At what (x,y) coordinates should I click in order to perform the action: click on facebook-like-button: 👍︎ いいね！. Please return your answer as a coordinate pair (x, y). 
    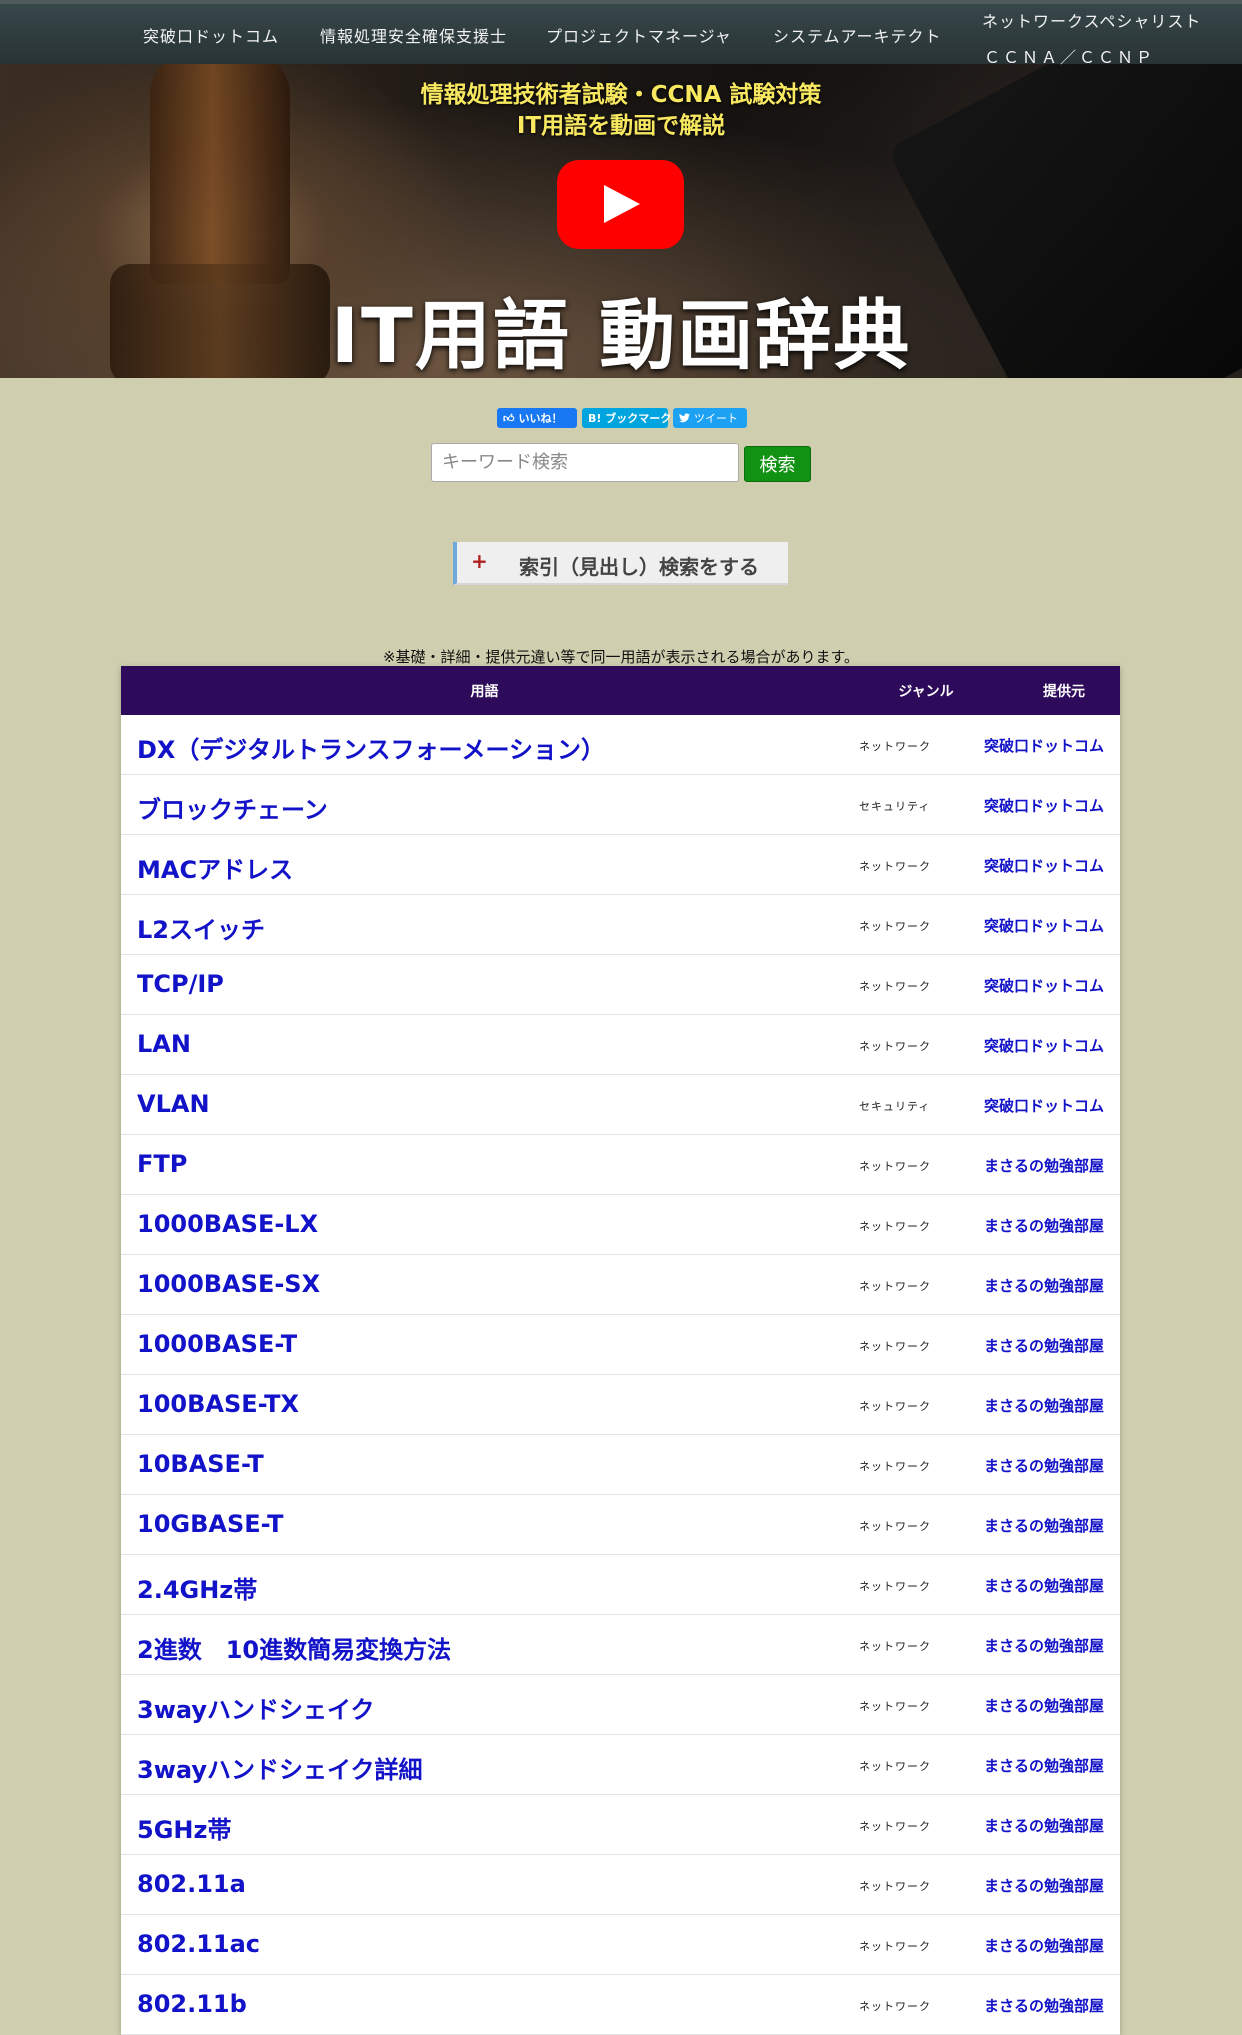
    Looking at the image, I should click on (537, 418).